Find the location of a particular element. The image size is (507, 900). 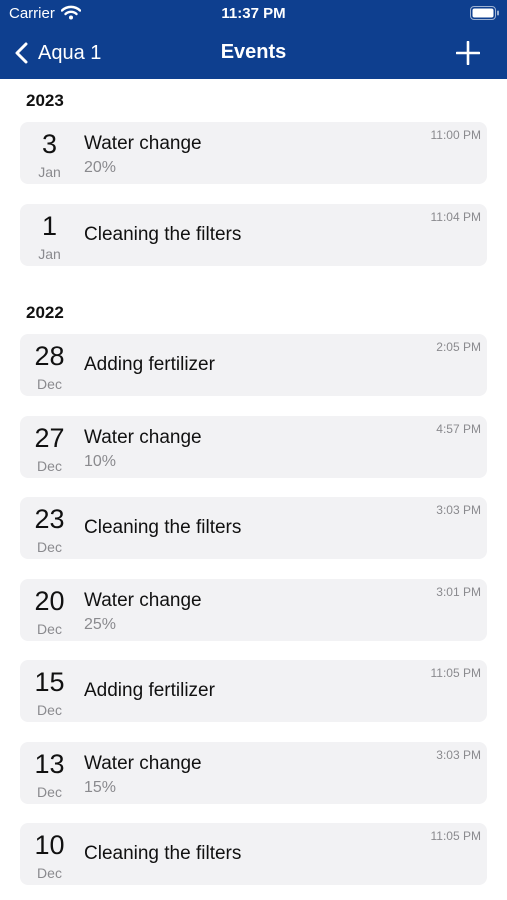

event-detail: 15% is located at coordinates (100, 787).